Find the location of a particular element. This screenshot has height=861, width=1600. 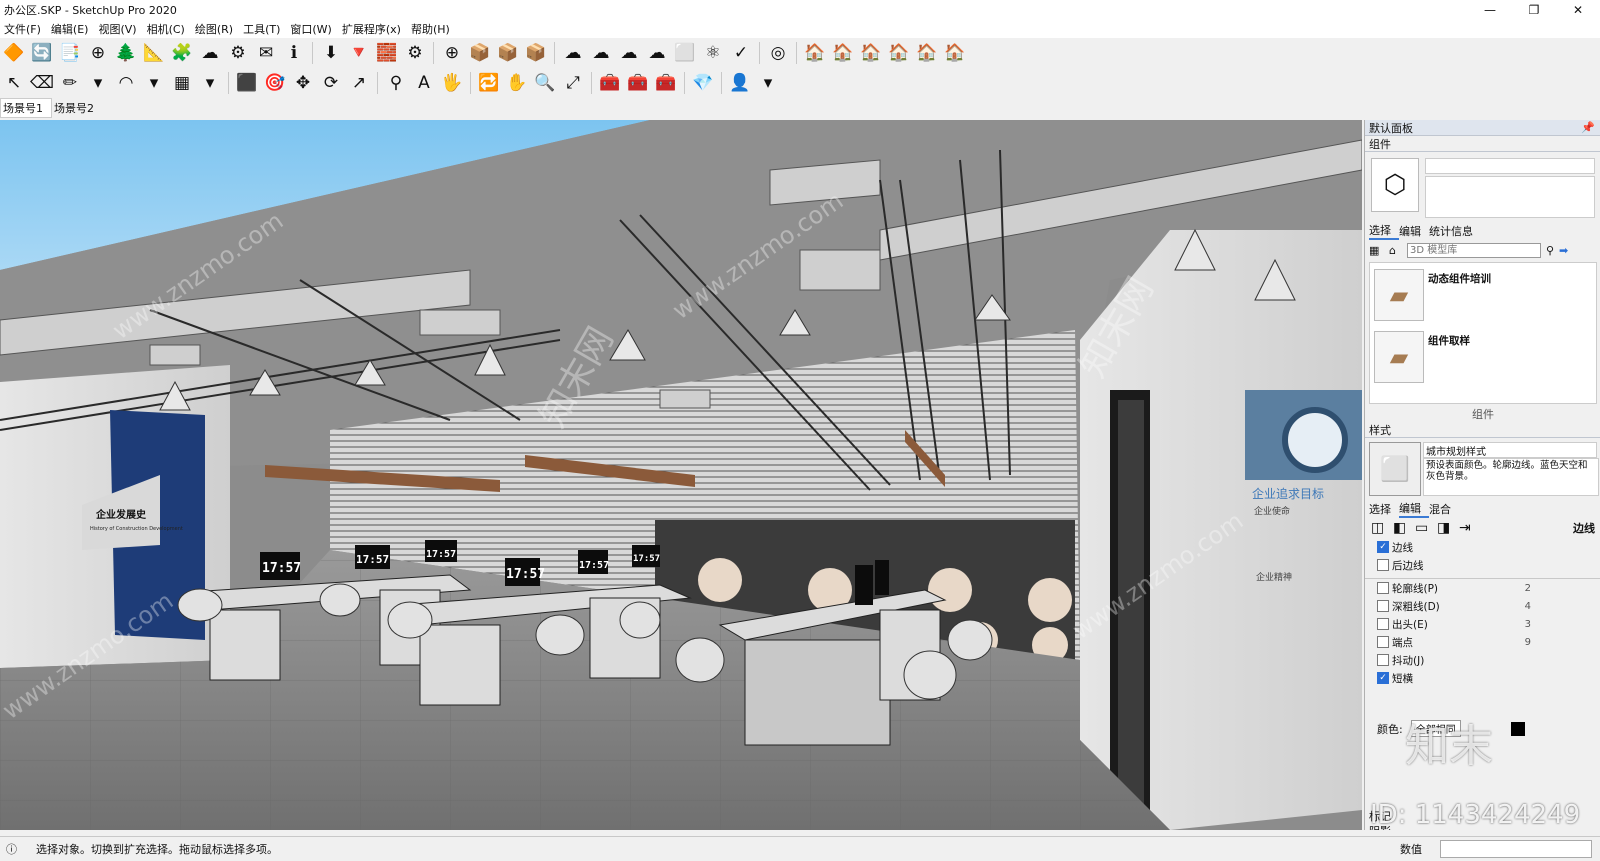

main-tool-icon: 📐 is located at coordinates (154, 53).